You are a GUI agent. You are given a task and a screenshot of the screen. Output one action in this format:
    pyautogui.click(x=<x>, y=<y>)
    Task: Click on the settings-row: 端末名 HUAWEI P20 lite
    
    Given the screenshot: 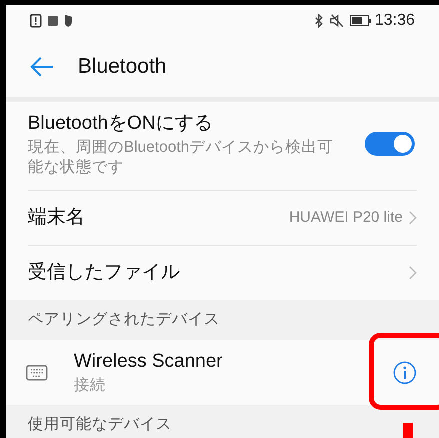 What is the action you would take?
    pyautogui.click(x=222, y=217)
    